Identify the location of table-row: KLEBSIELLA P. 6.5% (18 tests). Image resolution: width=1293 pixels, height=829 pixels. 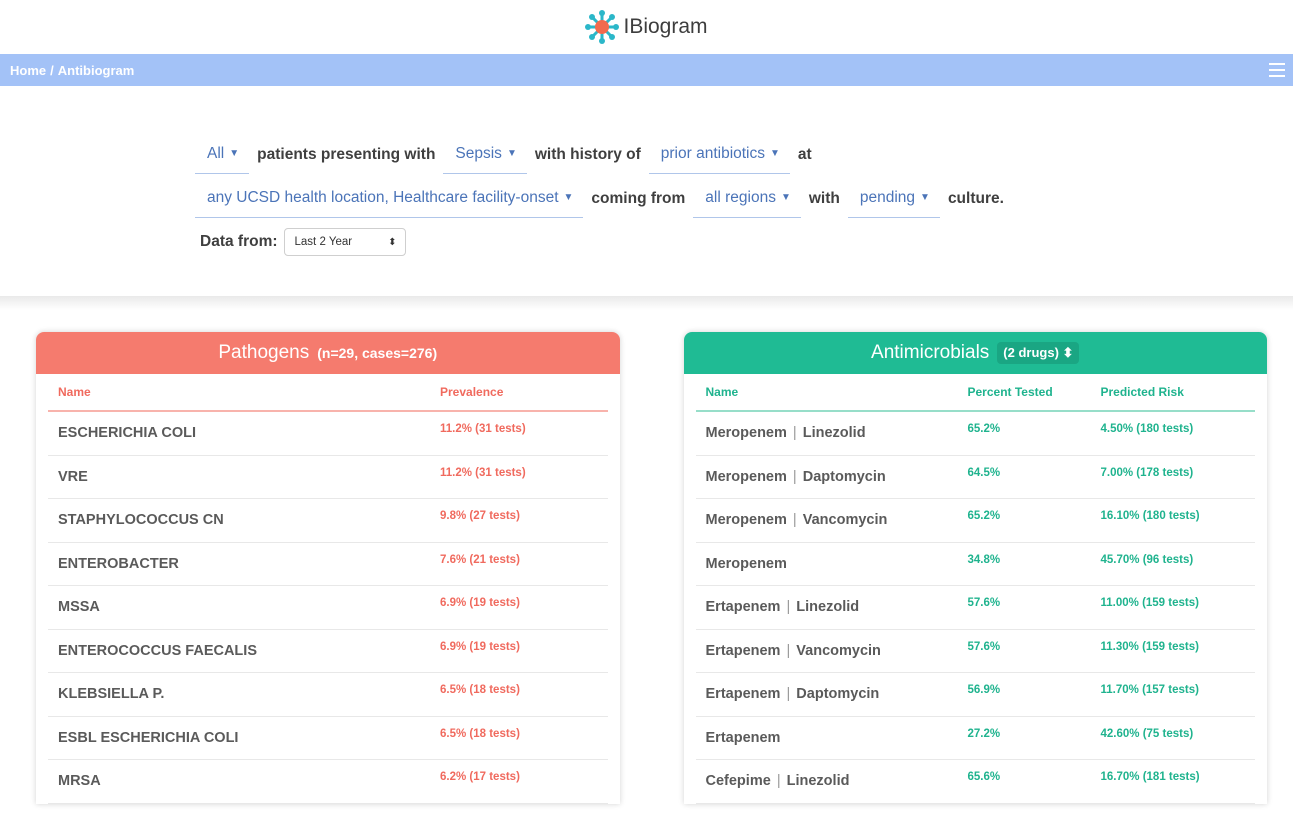
(328, 695).